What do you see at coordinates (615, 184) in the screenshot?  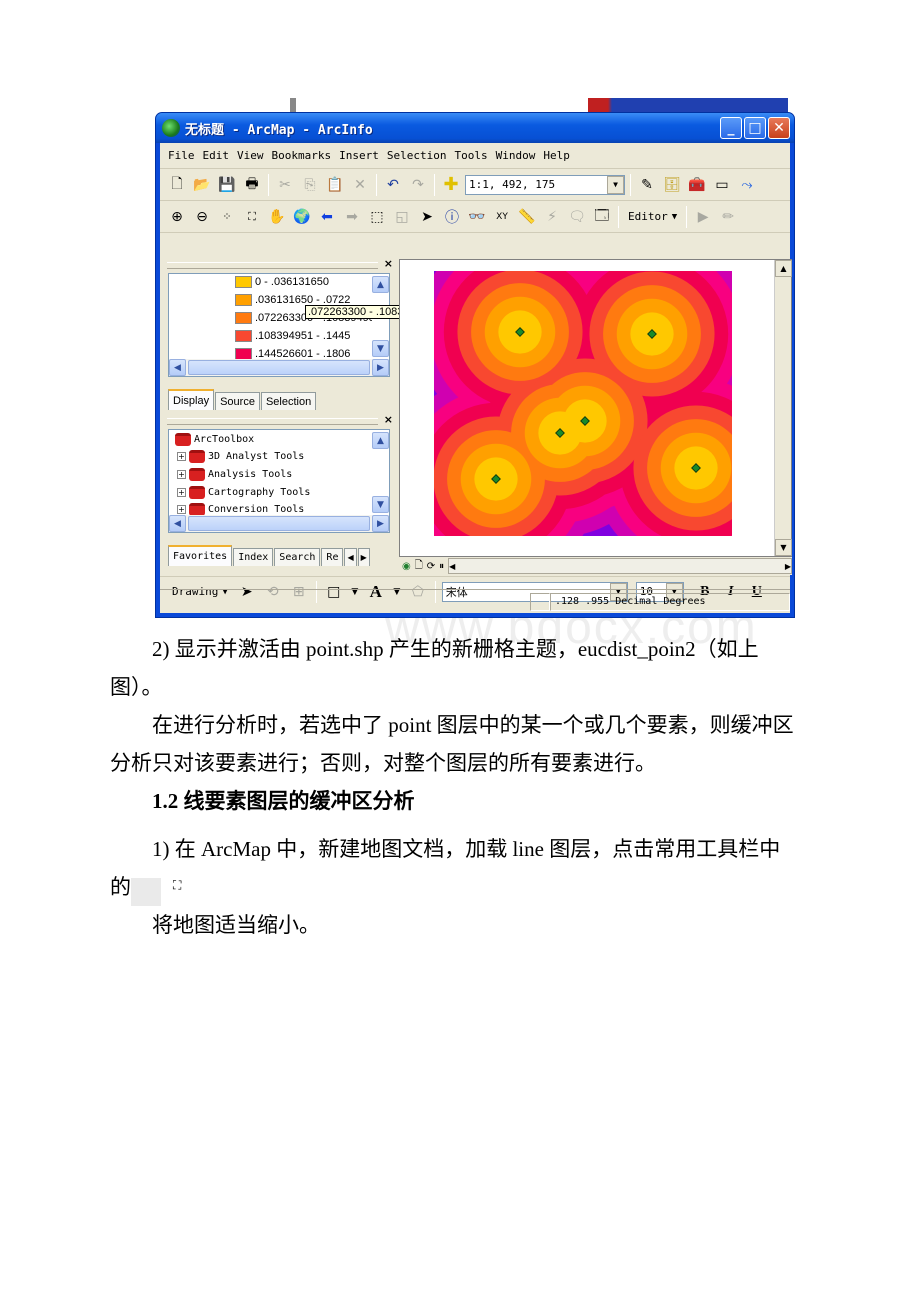 I see `chevron-down-icon: ▼` at bounding box center [615, 184].